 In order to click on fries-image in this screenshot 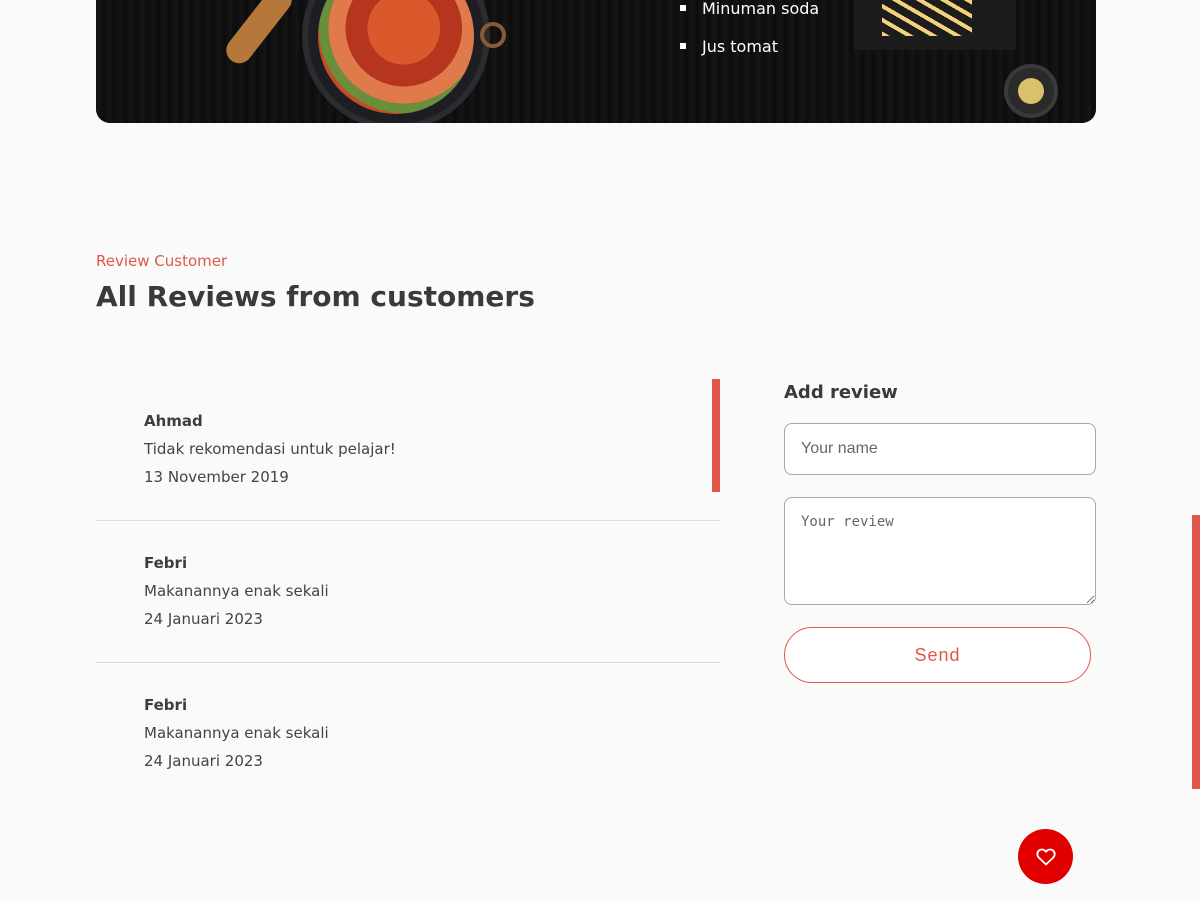, I will do `click(927, 18)`.